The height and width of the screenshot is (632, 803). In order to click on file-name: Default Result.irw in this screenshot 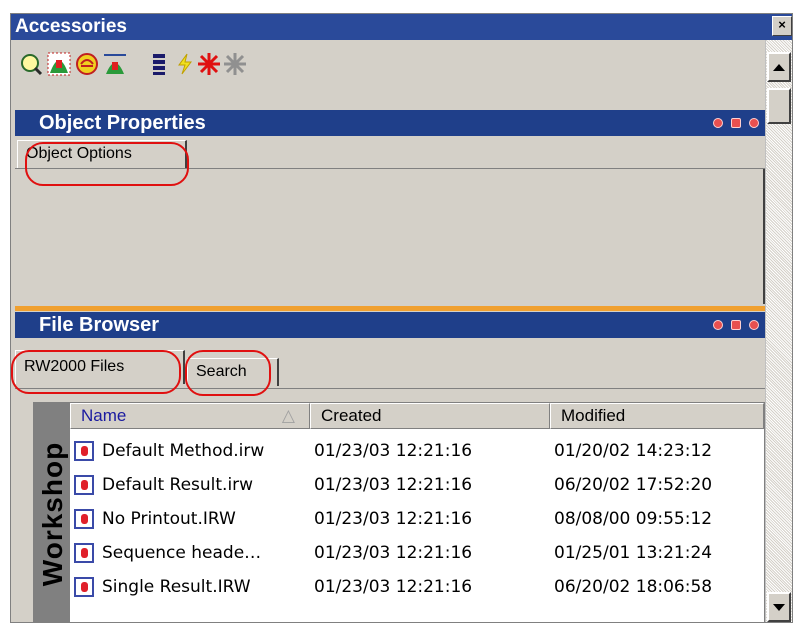, I will do `click(178, 485)`.